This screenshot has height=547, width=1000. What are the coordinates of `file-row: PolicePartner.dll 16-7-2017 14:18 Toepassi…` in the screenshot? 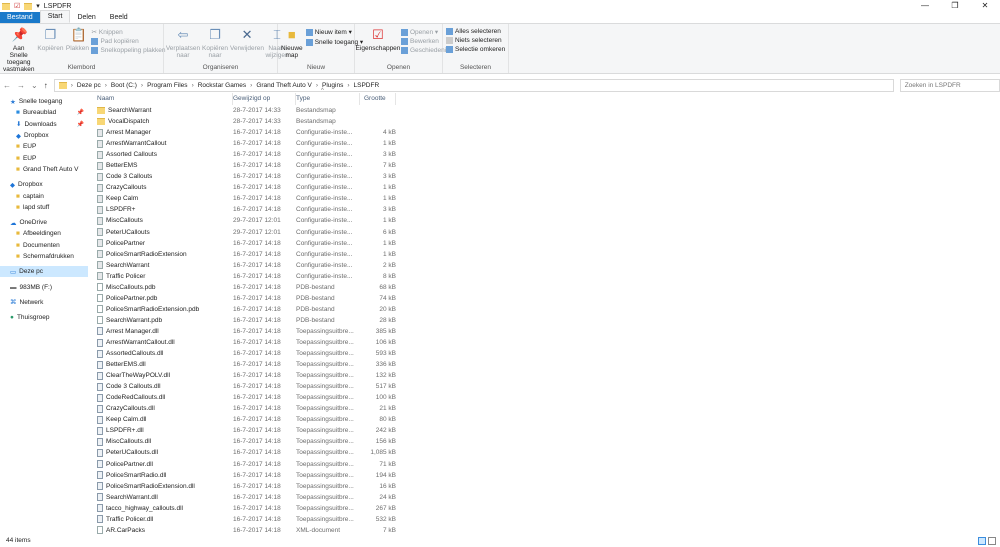 It's located at (247, 464).